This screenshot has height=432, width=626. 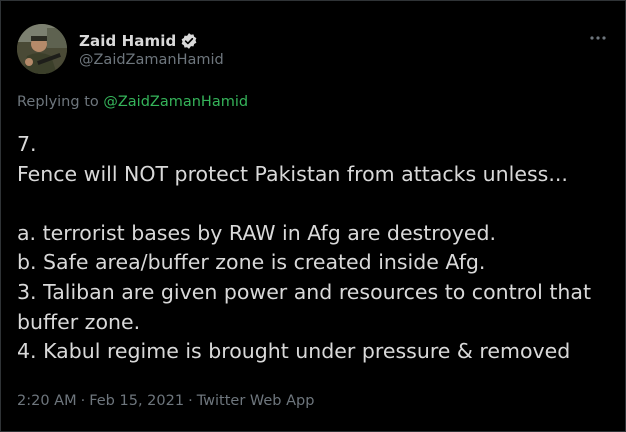 I want to click on author-name-row: Zaid Hamid, so click(x=138, y=41).